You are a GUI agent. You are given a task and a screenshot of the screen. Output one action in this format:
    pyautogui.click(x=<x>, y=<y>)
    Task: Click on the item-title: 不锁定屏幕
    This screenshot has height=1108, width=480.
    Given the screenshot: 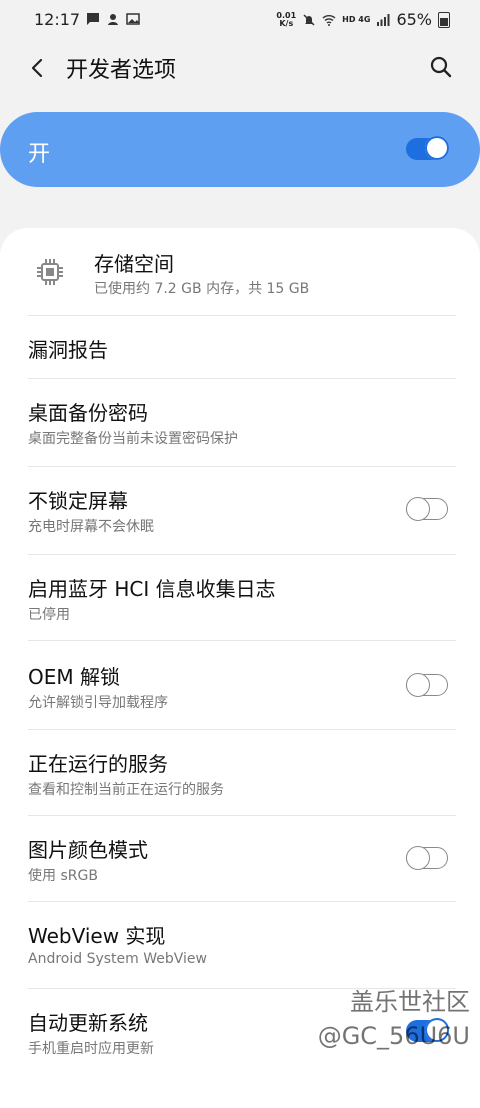 What is the action you would take?
    pyautogui.click(x=78, y=501)
    